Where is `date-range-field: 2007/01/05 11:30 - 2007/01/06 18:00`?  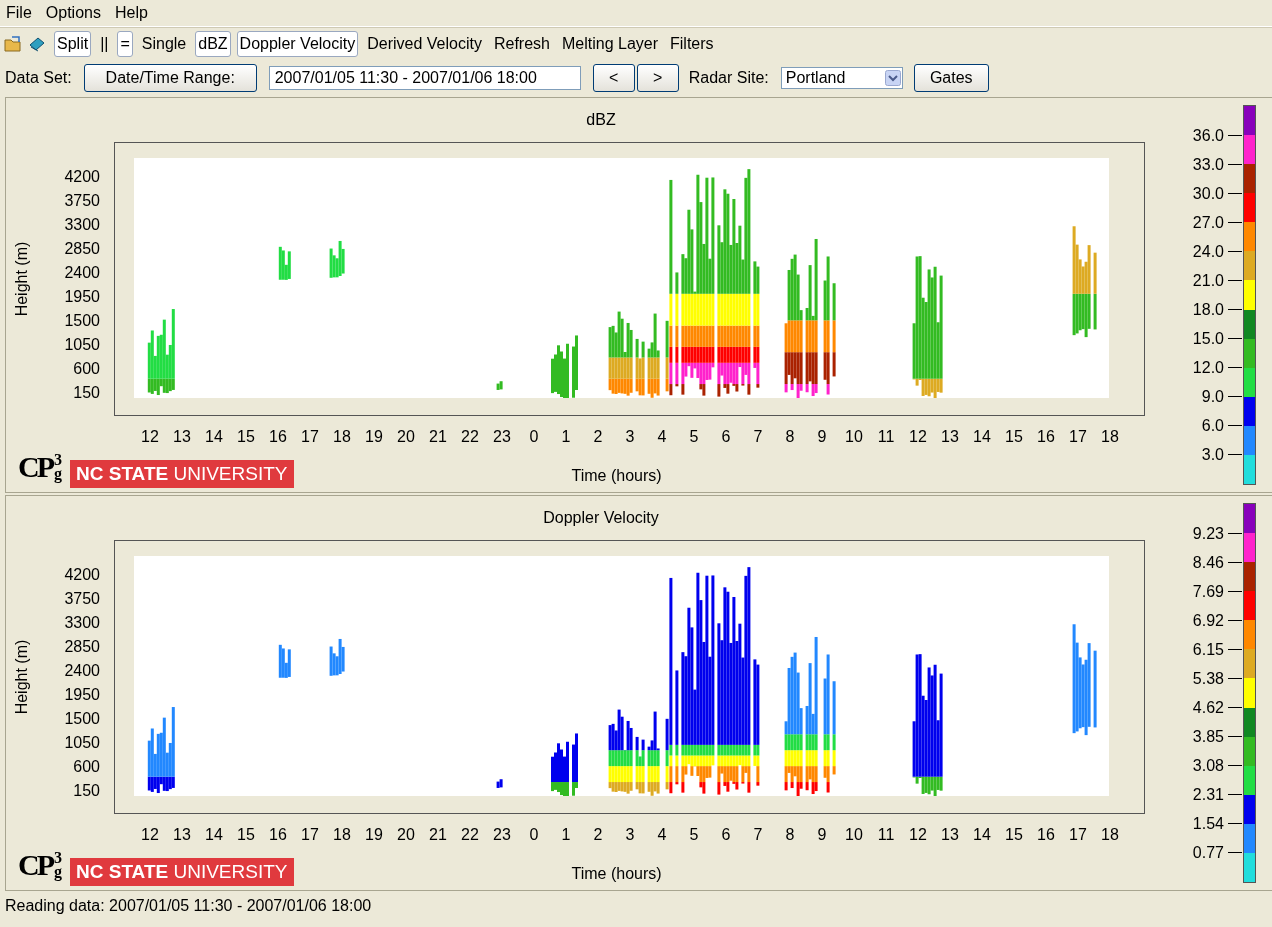 date-range-field: 2007/01/05 11:30 - 2007/01/06 18:00 is located at coordinates (424, 78).